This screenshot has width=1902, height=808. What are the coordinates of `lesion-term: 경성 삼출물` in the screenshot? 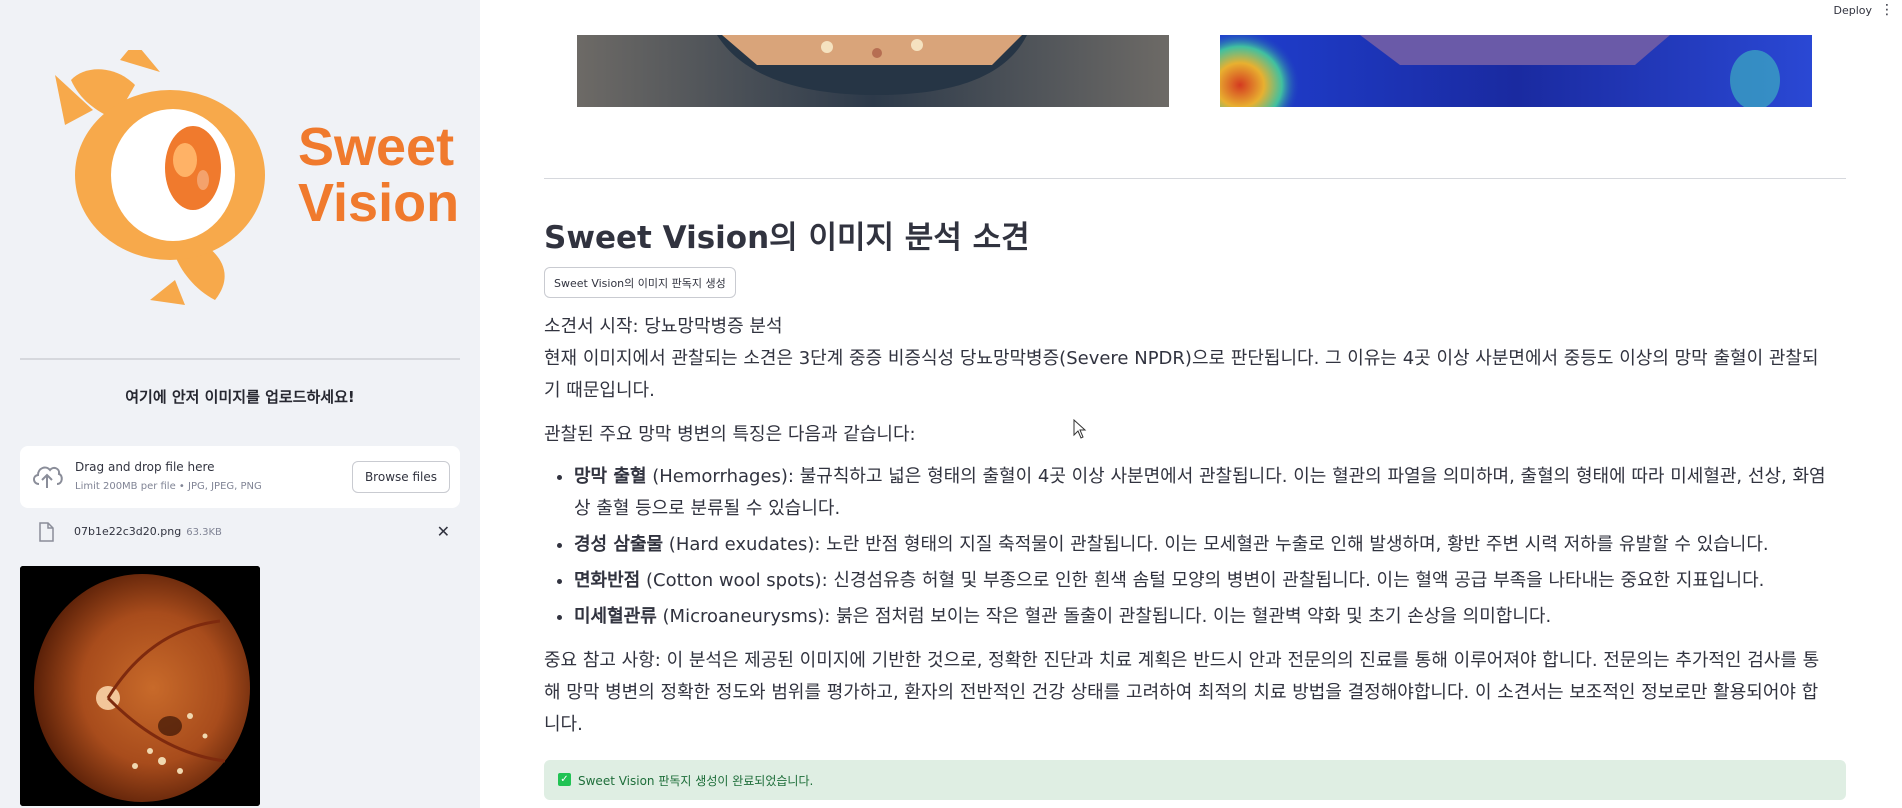 It's located at (619, 544).